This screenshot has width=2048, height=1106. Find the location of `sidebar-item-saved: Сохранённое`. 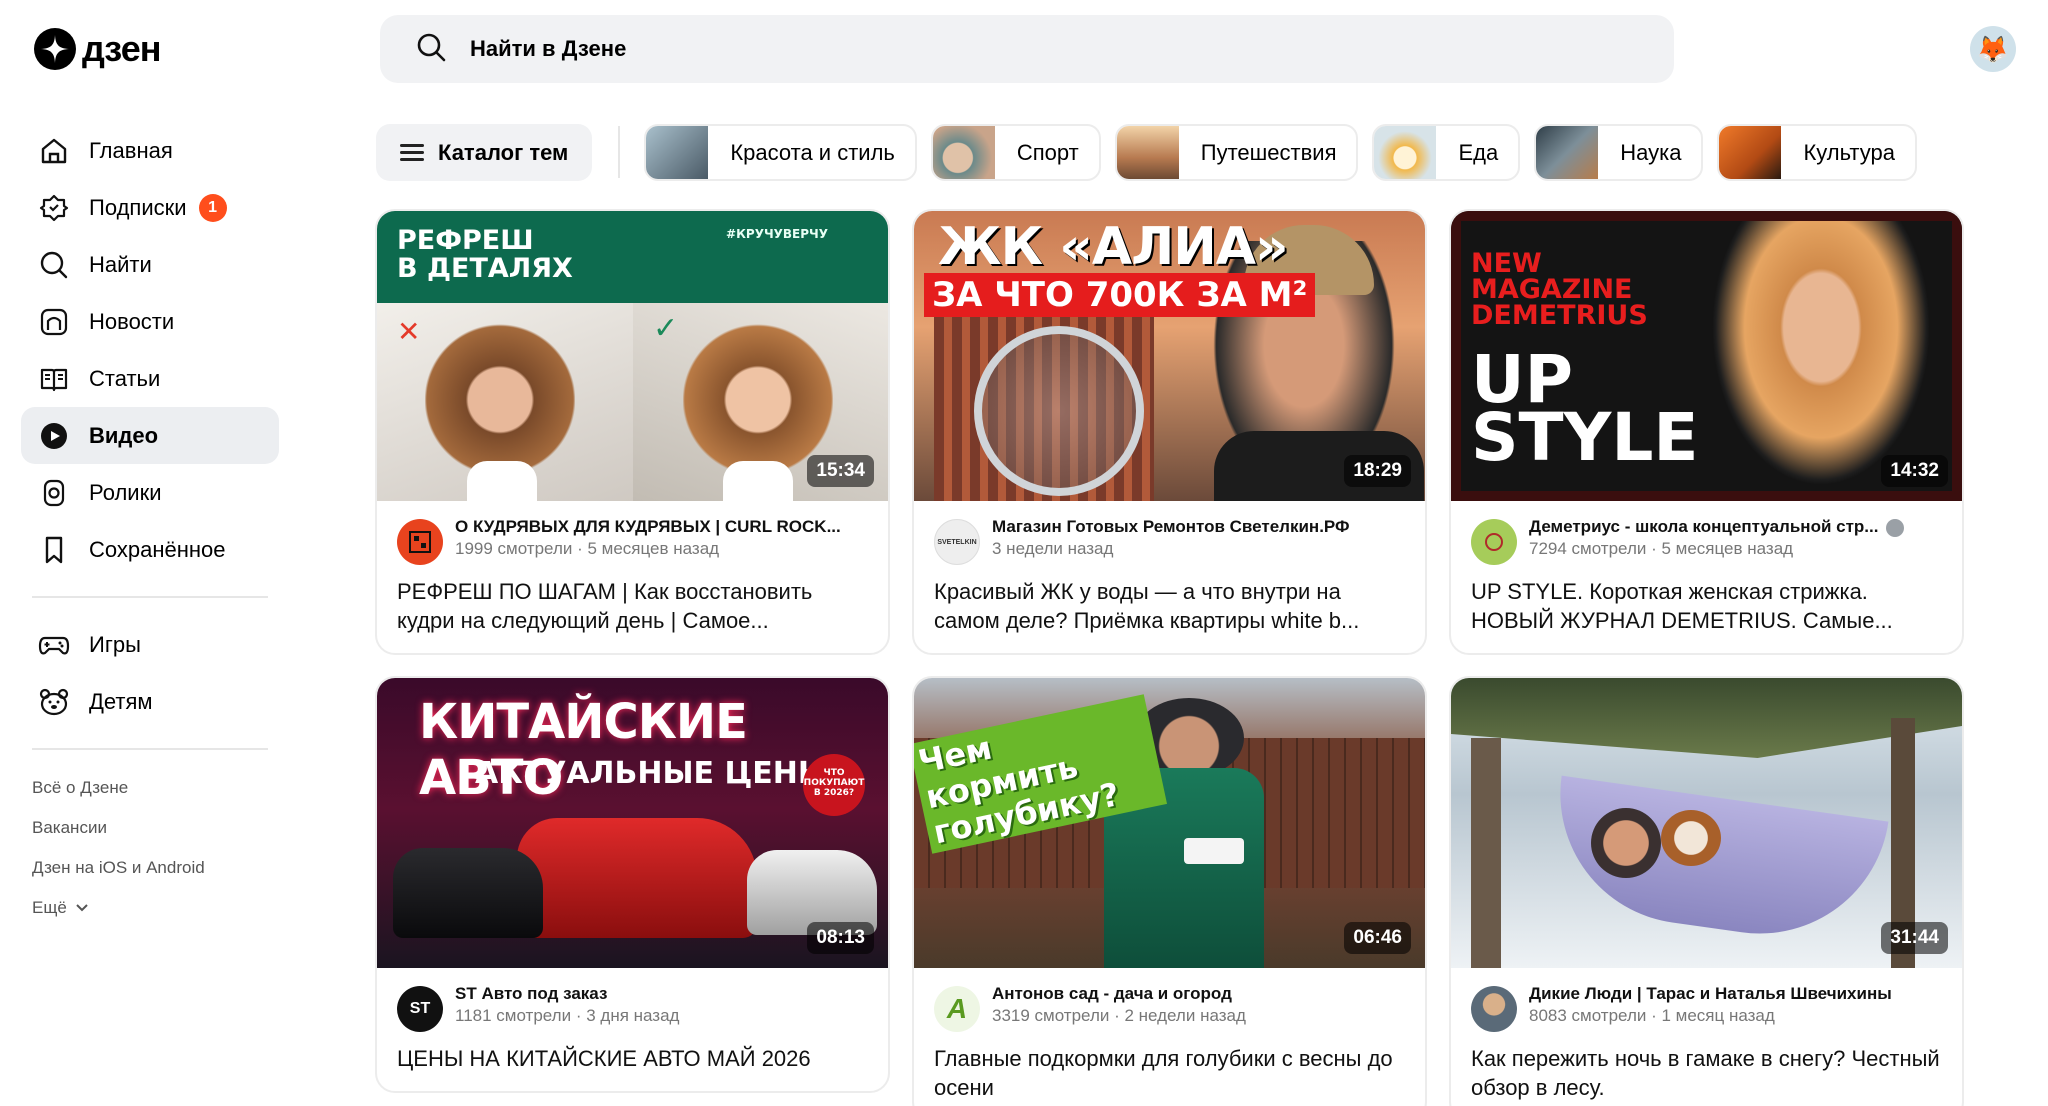

sidebar-item-saved: Сохранённое is located at coordinates (150, 549).